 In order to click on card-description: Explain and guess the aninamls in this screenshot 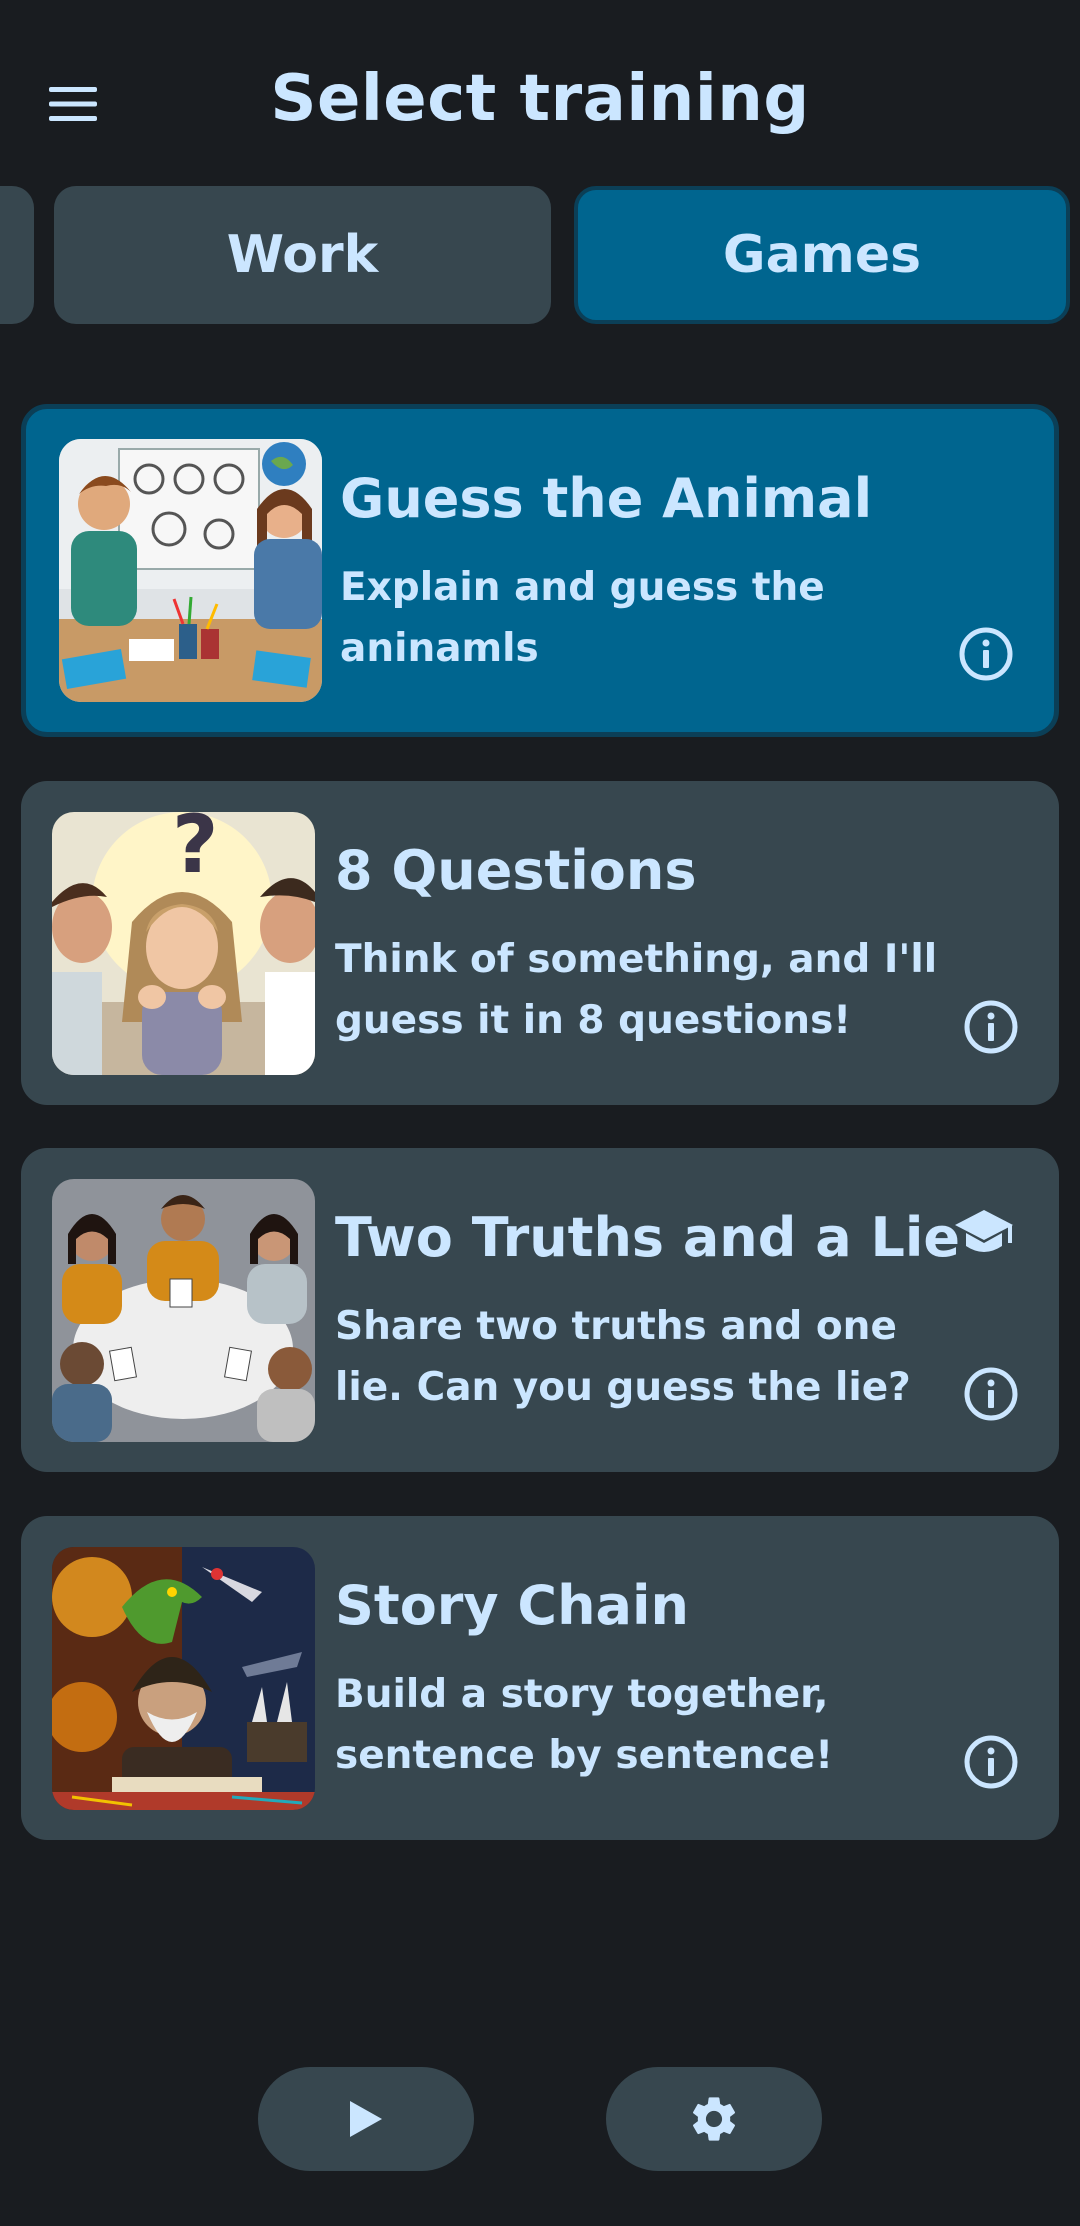, I will do `click(582, 618)`.